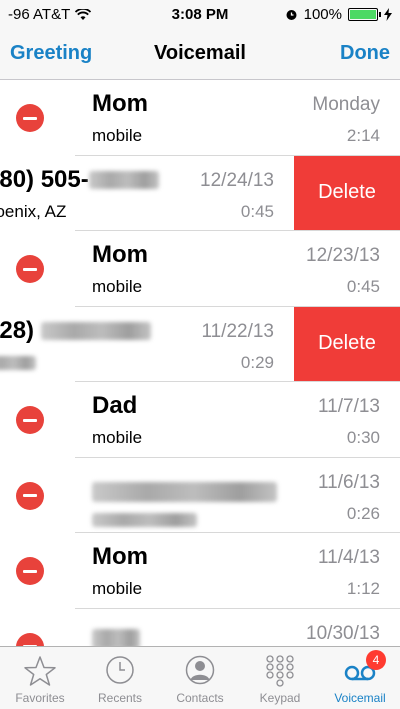 This screenshot has width=400, height=709. What do you see at coordinates (343, 633) in the screenshot?
I see `voicemail-date: 10/30/13` at bounding box center [343, 633].